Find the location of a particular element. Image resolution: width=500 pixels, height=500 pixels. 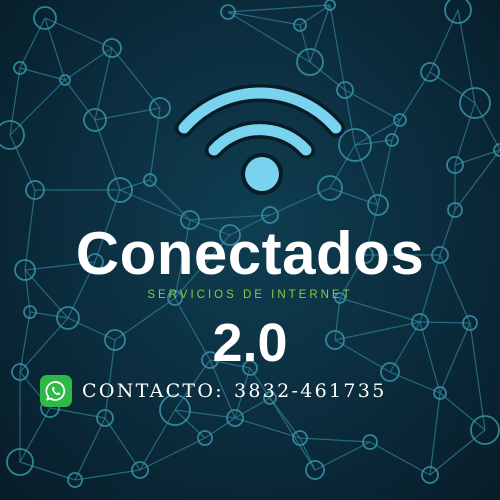

contact-phone: 3832-461735 is located at coordinates (310, 391).